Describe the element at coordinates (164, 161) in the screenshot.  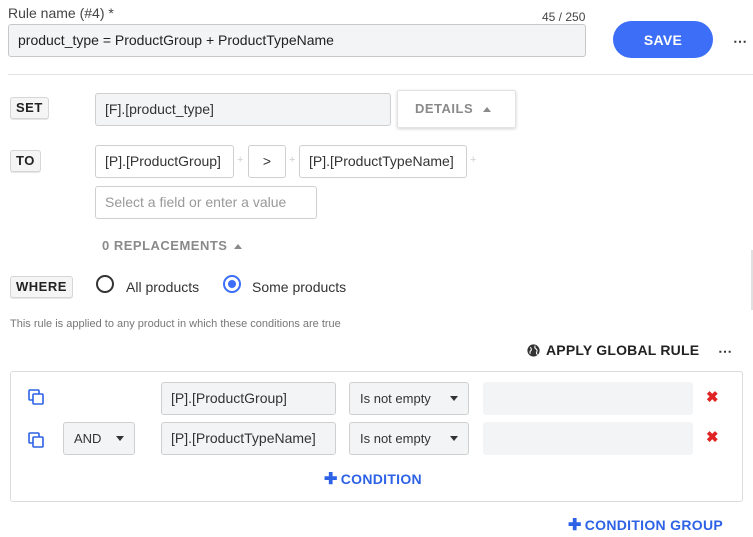
I see `to-token: [P].[ProductGroup]` at that location.